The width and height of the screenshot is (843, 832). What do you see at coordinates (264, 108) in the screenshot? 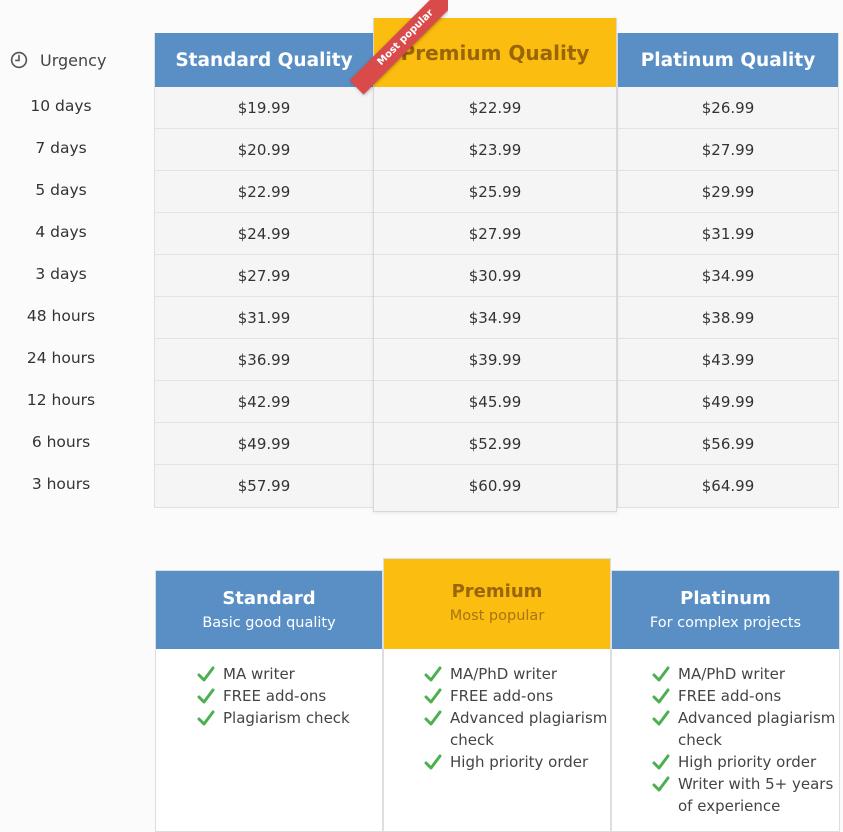
I see `price-cell: $19.99` at bounding box center [264, 108].